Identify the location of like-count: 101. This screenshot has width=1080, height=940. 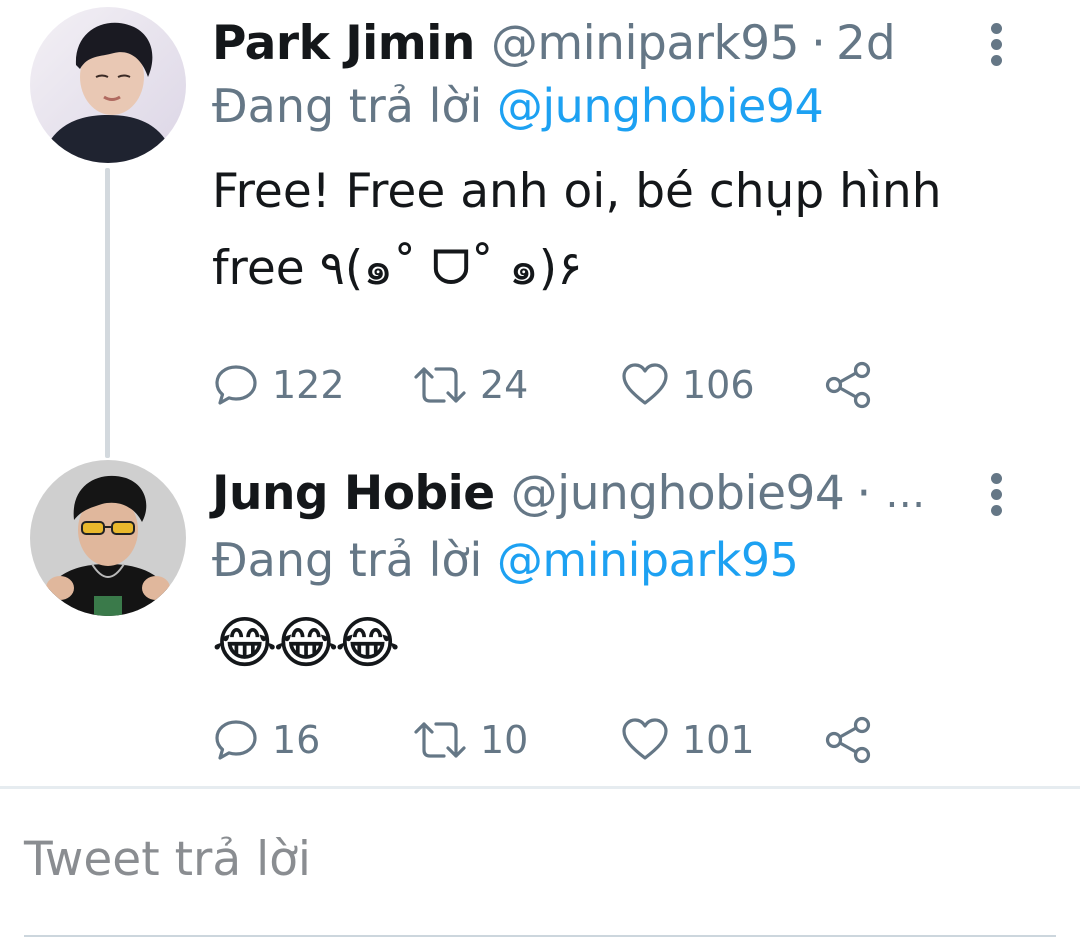
(718, 740).